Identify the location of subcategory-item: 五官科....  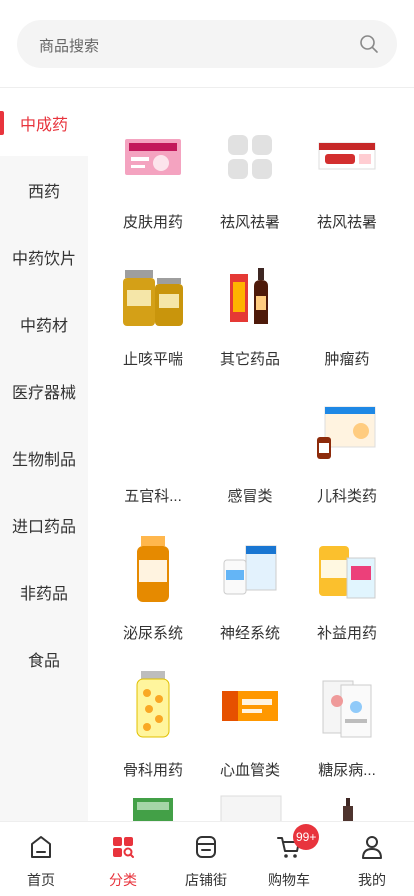
(153, 439).